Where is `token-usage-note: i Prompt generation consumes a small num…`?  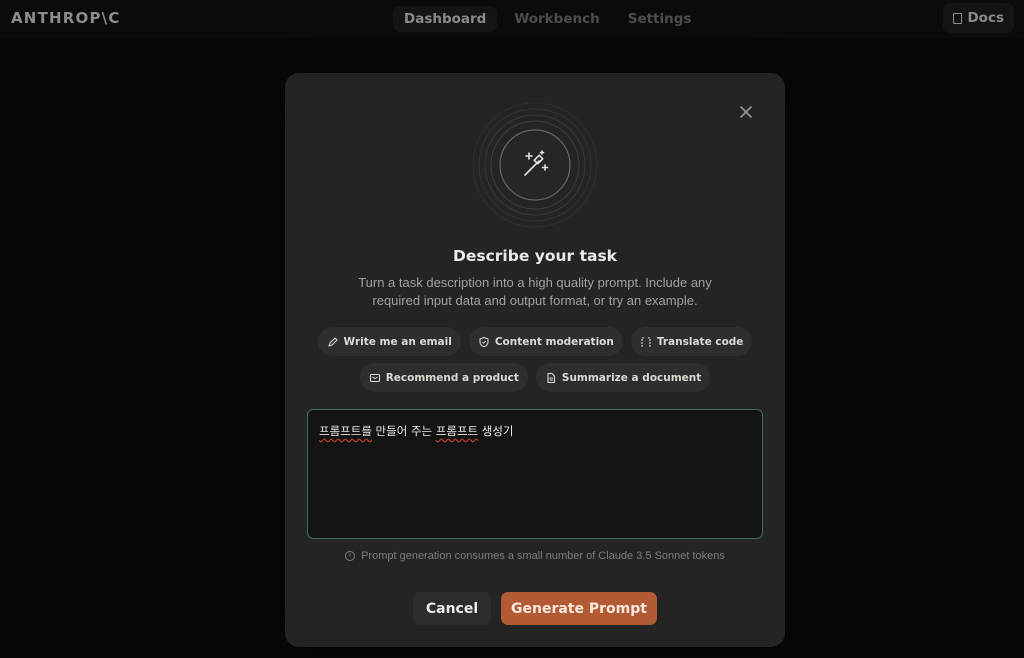 token-usage-note: i Prompt generation consumes a small num… is located at coordinates (535, 556).